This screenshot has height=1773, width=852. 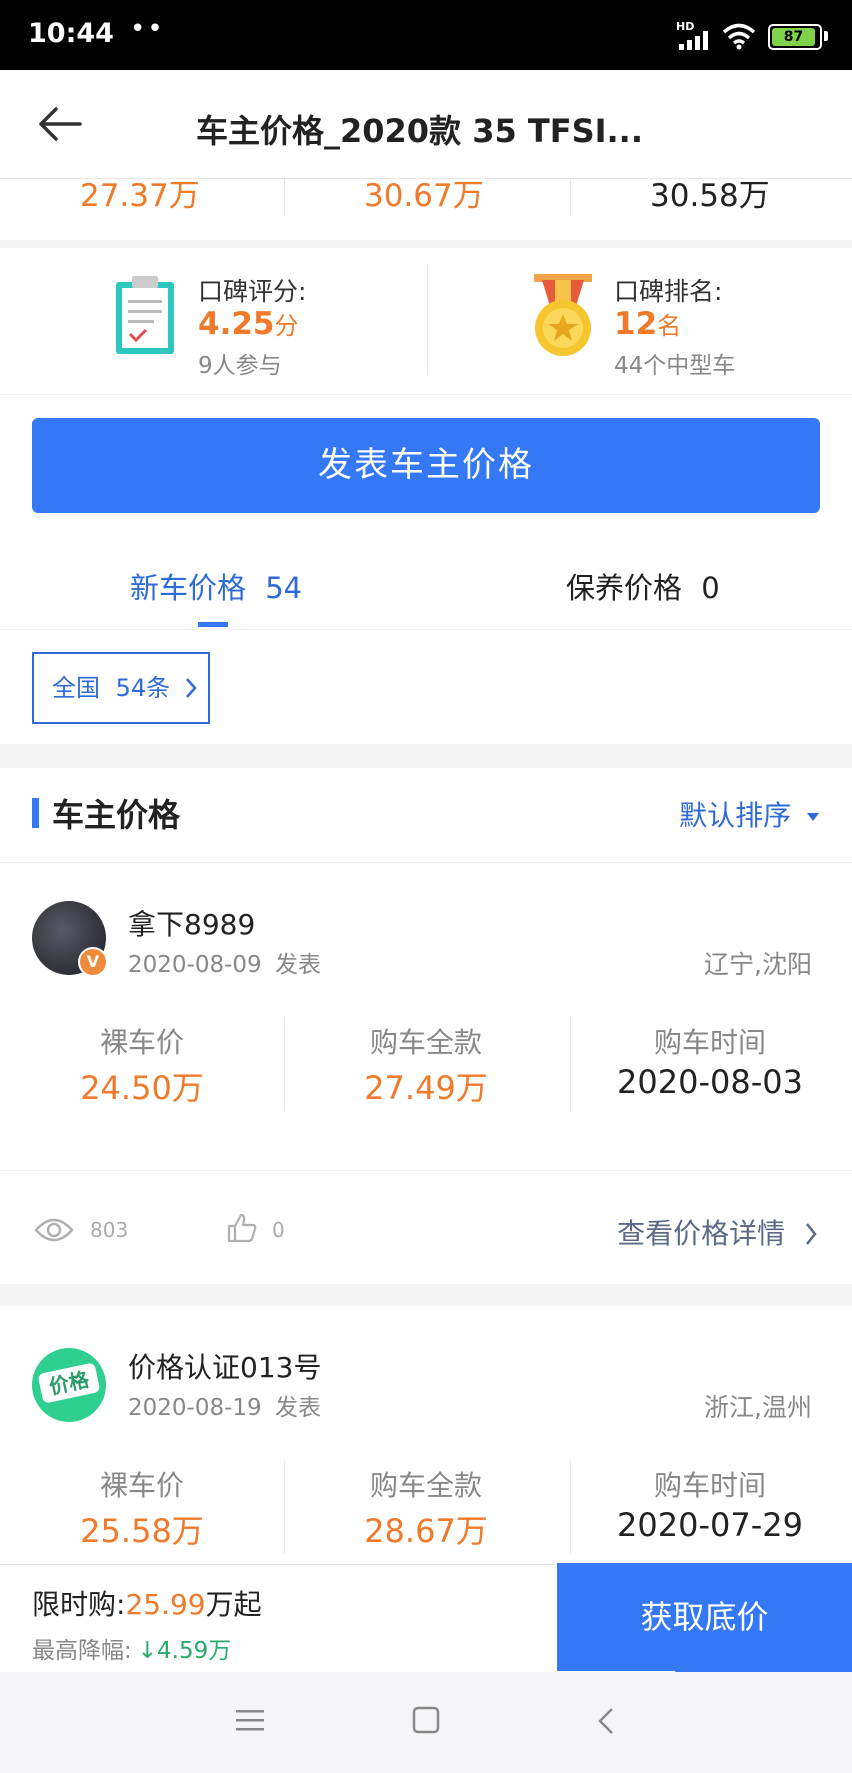 I want to click on back-arrow-icon, so click(x=60, y=124).